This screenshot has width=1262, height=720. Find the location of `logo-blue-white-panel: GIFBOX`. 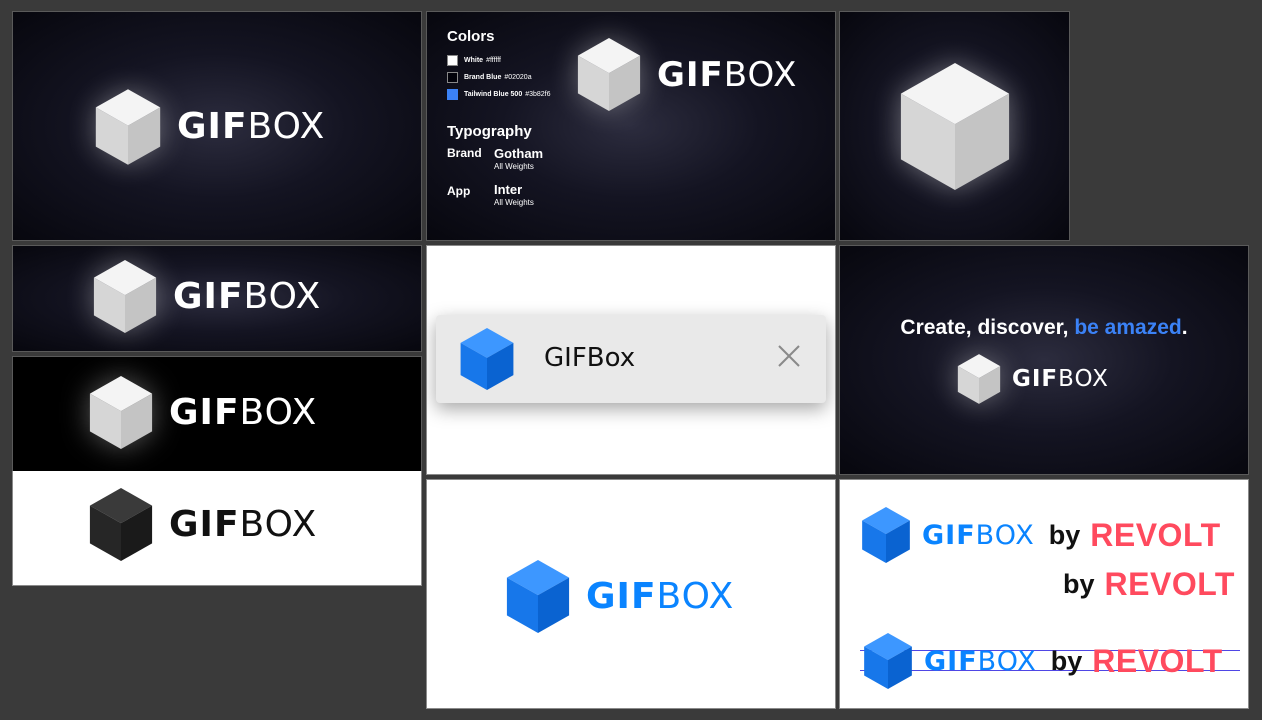

logo-blue-white-panel: GIFBOX is located at coordinates (631, 594).